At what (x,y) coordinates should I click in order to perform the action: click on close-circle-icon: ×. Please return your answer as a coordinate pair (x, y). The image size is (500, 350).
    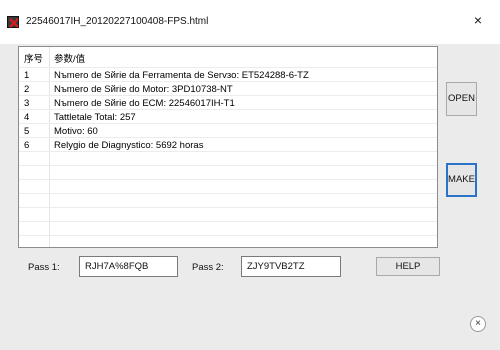
    Looking at the image, I should click on (478, 324).